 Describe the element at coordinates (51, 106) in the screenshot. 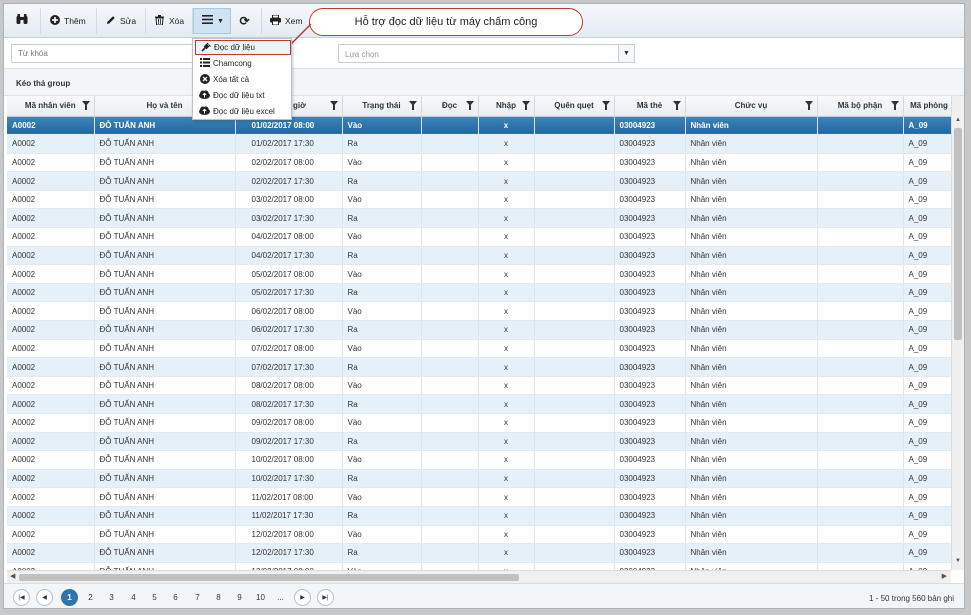

I see `column-header: Mã nhân viên` at that location.